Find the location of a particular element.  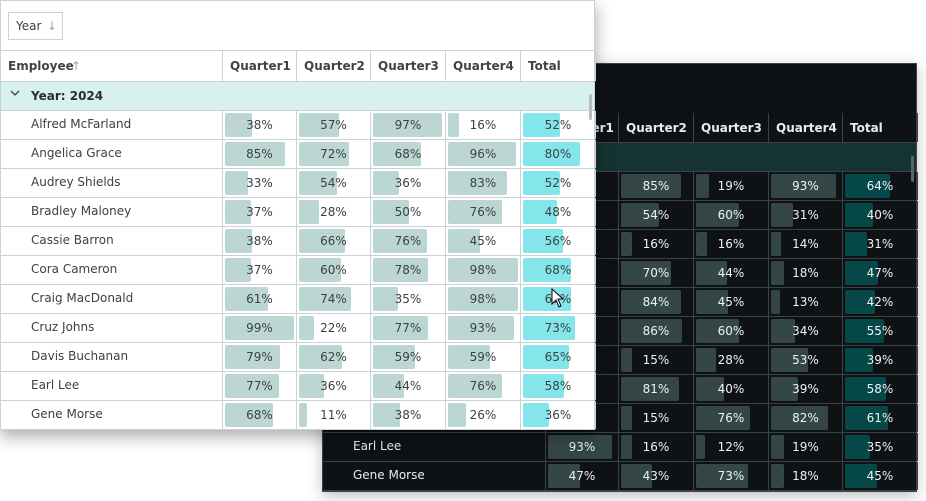

table-row: Cora Cameron 37% 60% 78% 98% 68% is located at coordinates (298, 270).